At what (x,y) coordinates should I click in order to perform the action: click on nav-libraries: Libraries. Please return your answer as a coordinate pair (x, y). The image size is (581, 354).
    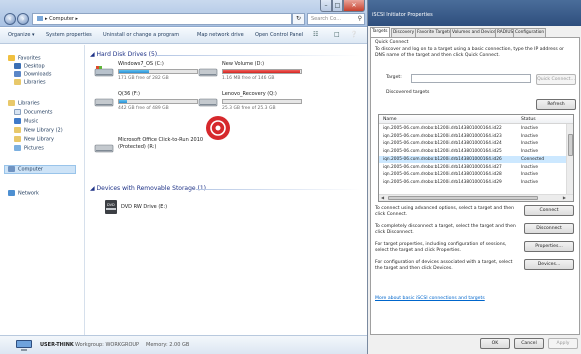
    Looking at the image, I should click on (24, 103).